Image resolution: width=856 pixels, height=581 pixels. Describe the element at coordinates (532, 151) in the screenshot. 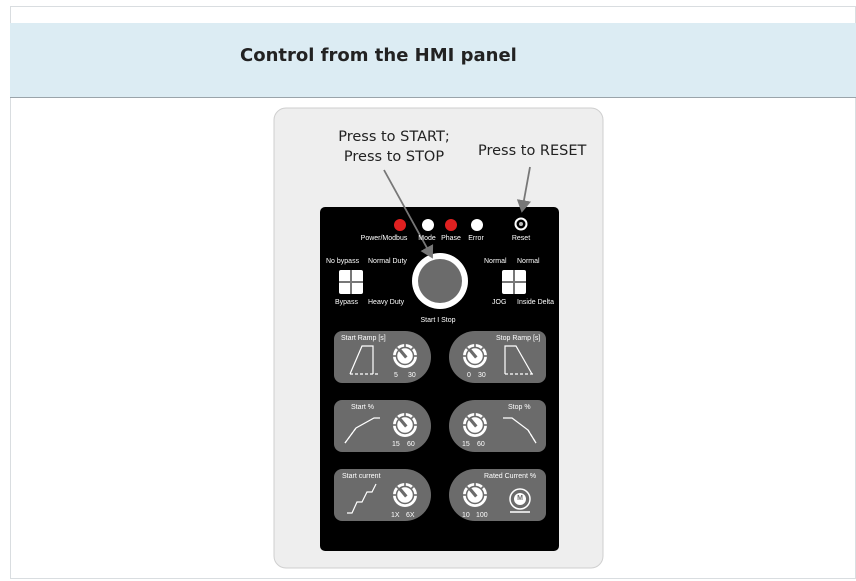

I see `reset-callout: Press to RESET` at that location.